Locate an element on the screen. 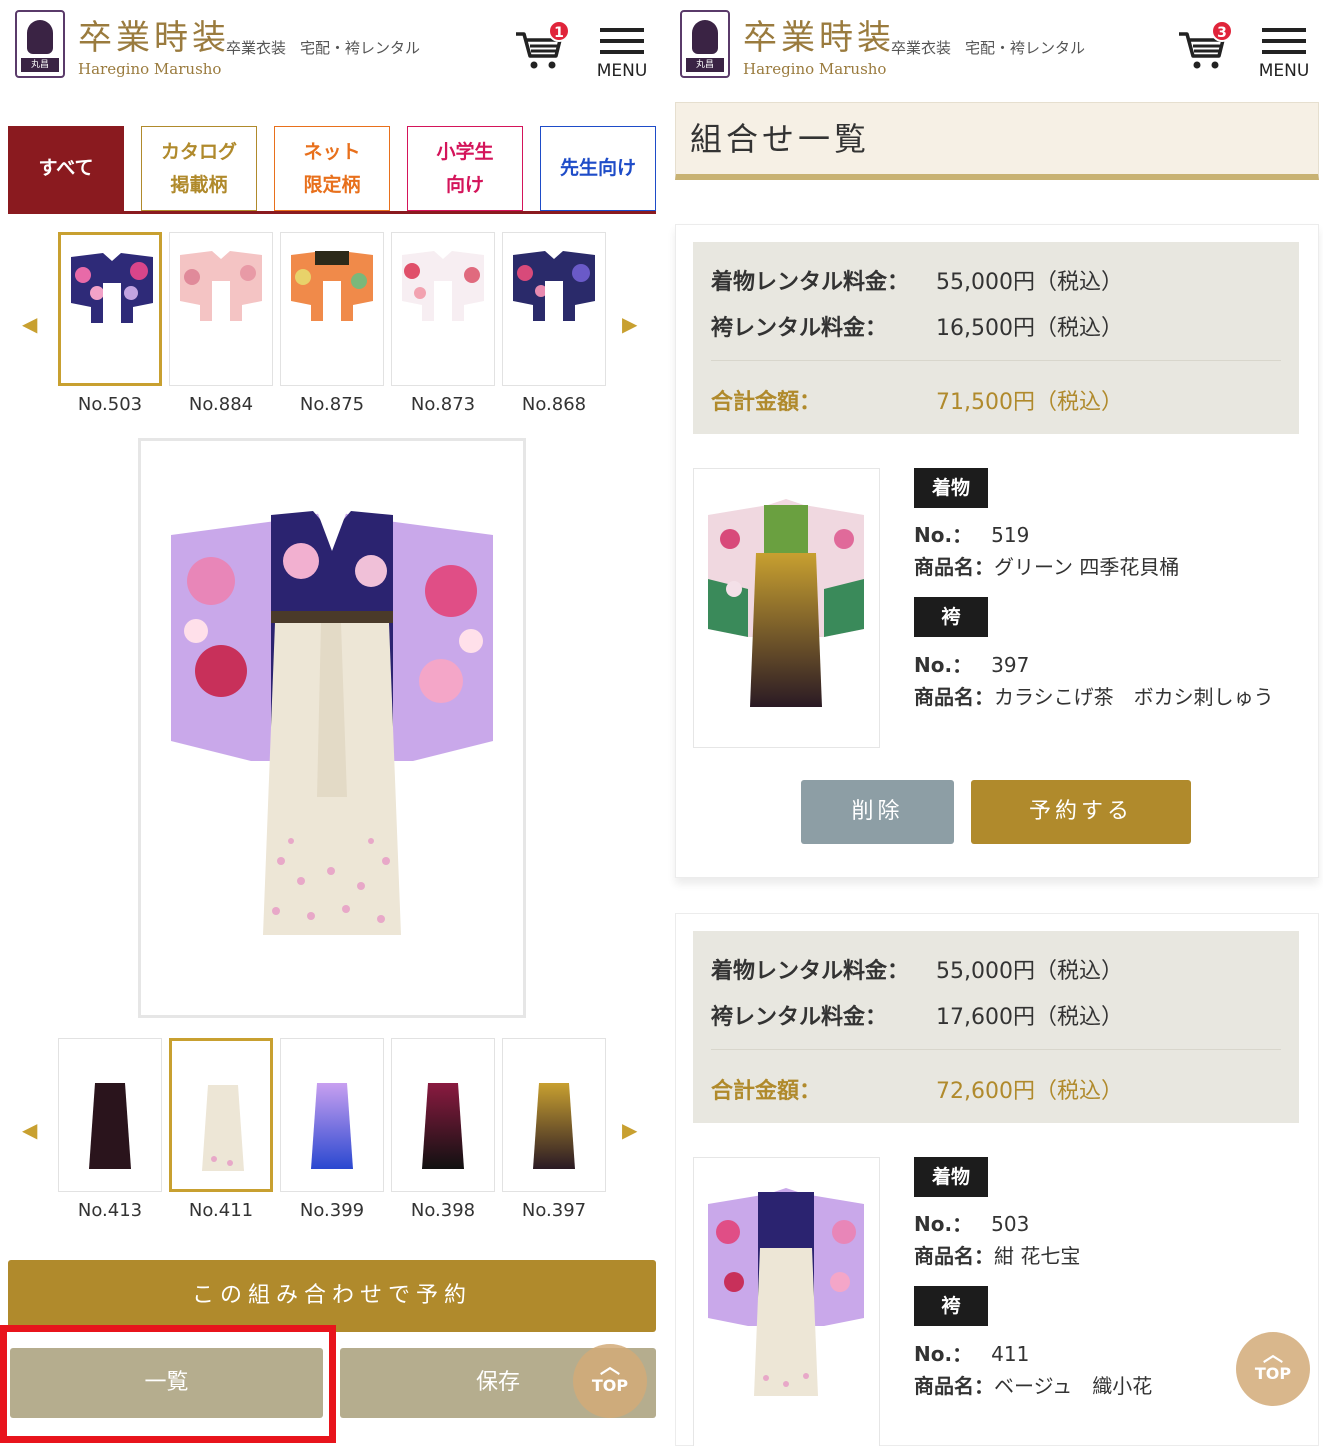 The width and height of the screenshot is (1323, 1446). hakama-name: 商品名：カラシこげ茶 ボカシ刺しゅう is located at coordinates (1094, 697).